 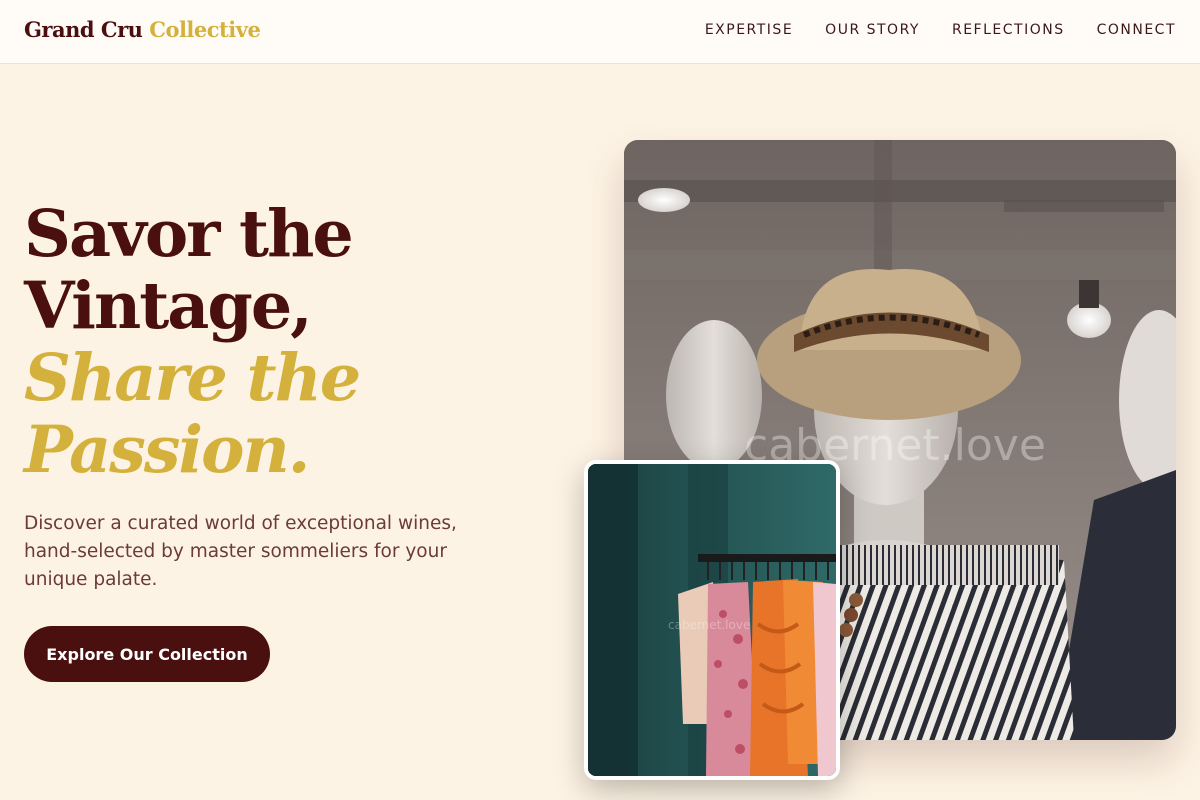 What do you see at coordinates (168, 306) in the screenshot?
I see `headline-line-2: Vintage,` at bounding box center [168, 306].